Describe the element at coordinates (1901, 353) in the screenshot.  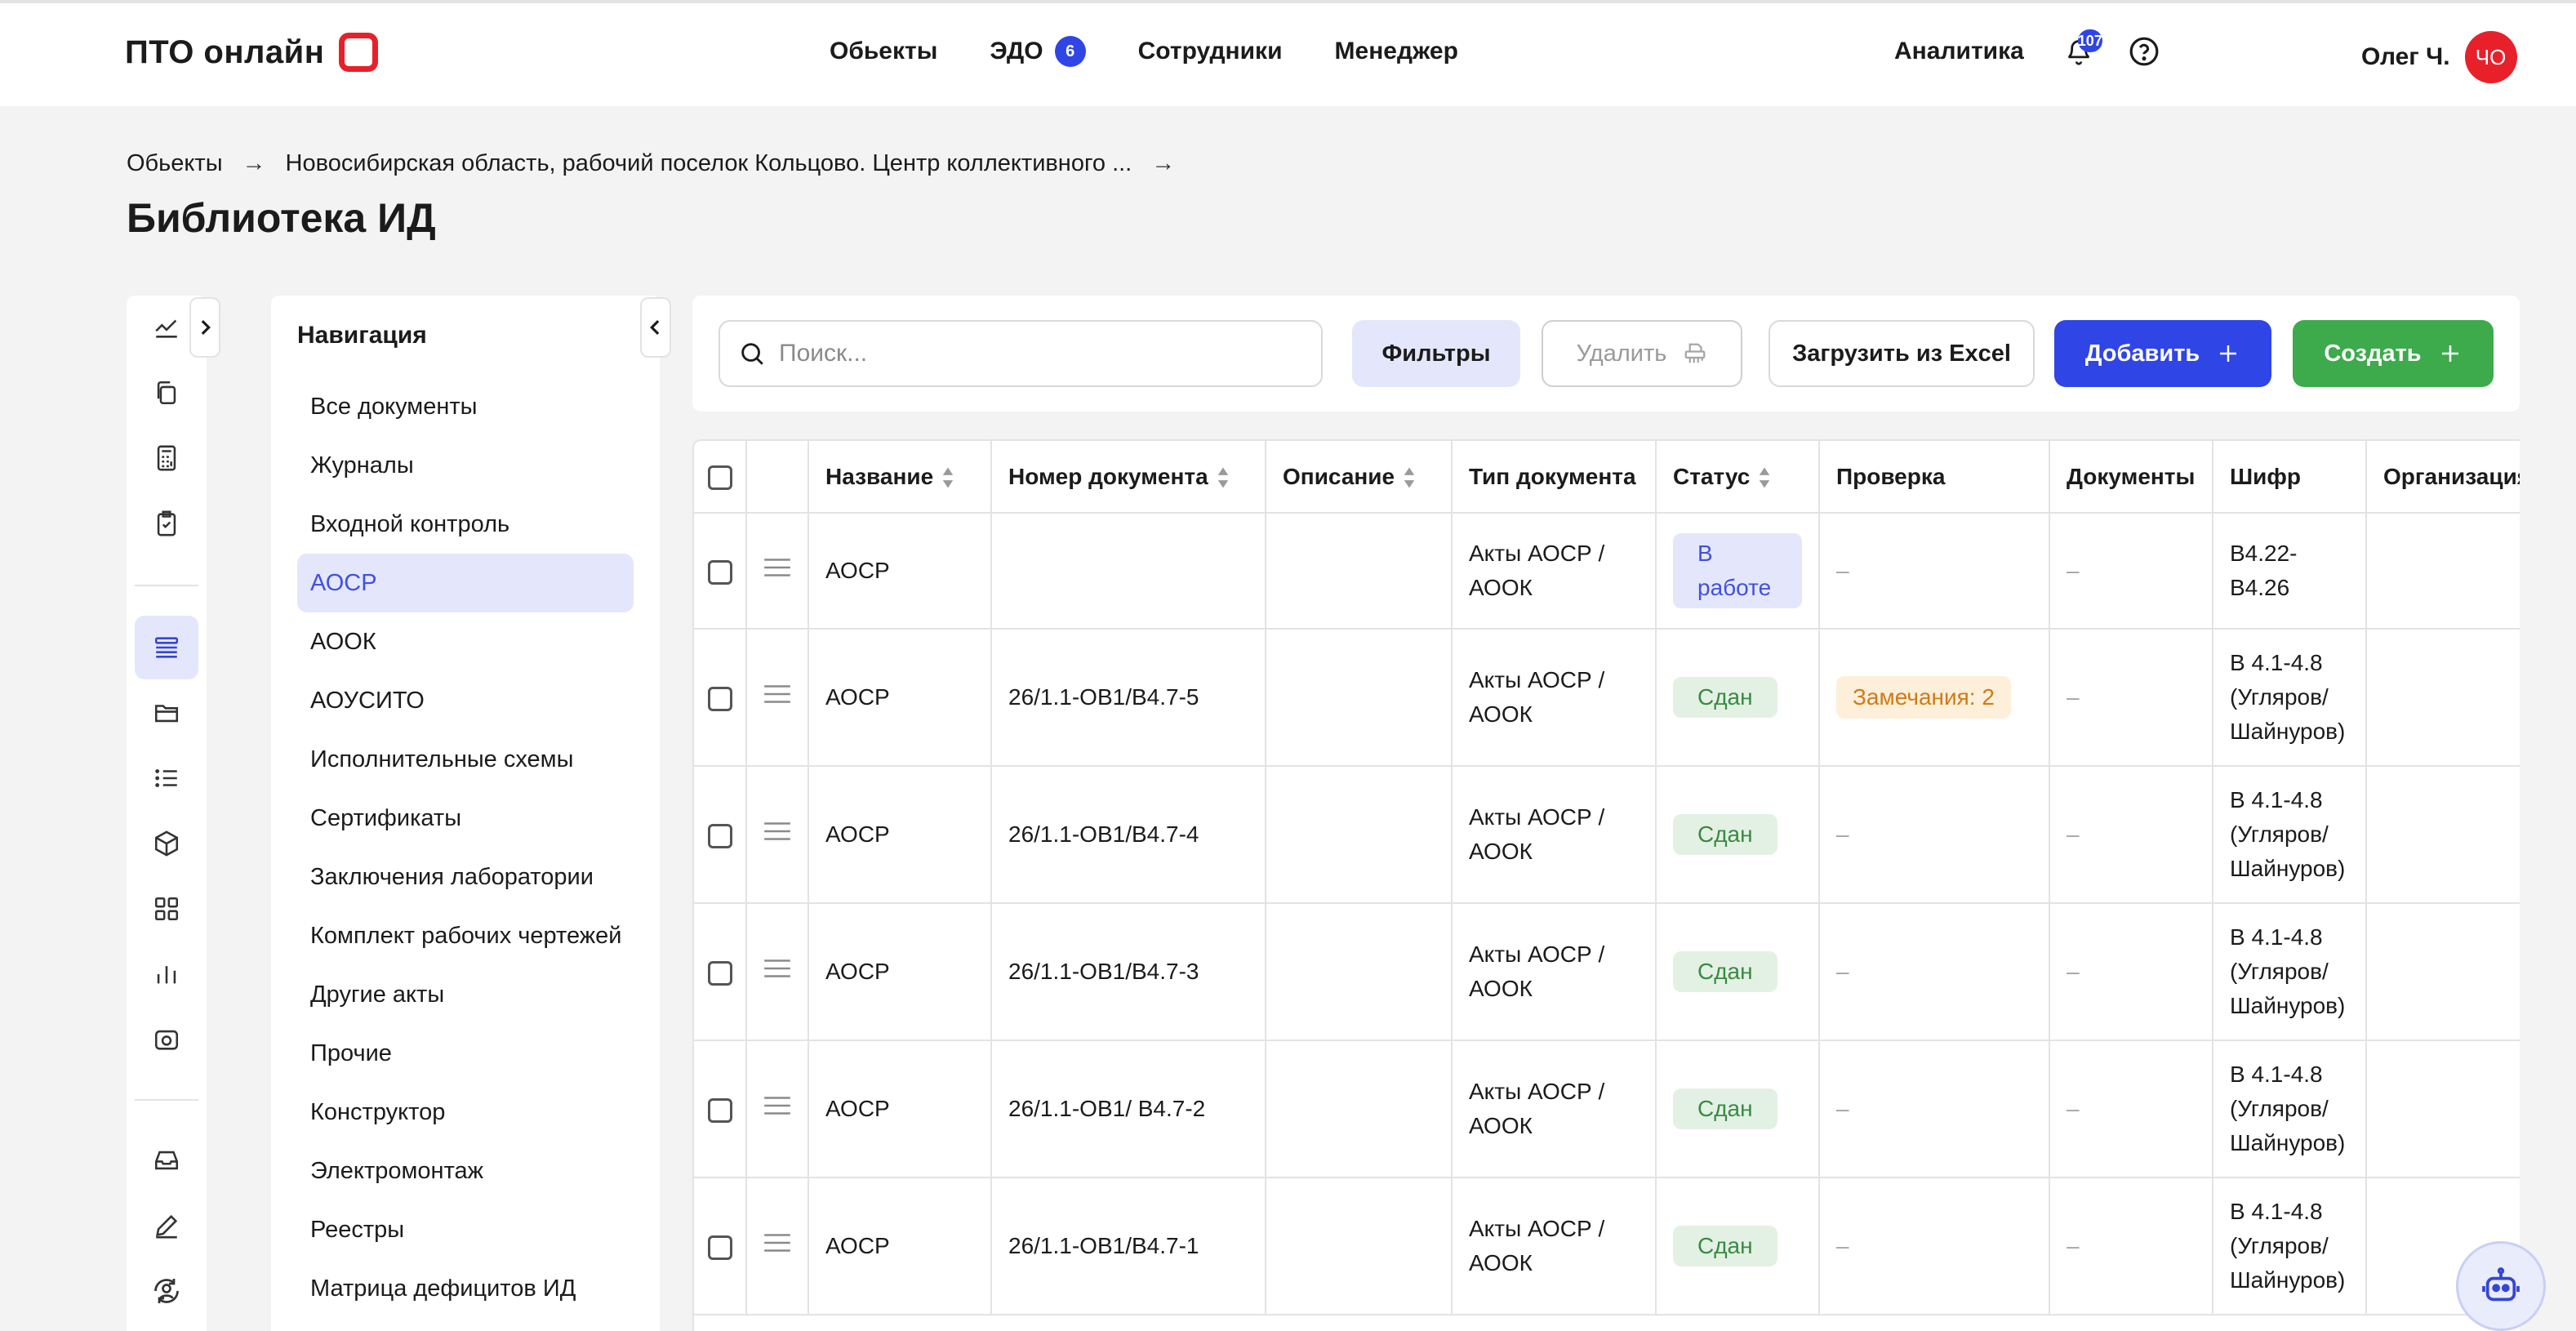
I see `upload-excel-button: Загрузить из Excel` at that location.